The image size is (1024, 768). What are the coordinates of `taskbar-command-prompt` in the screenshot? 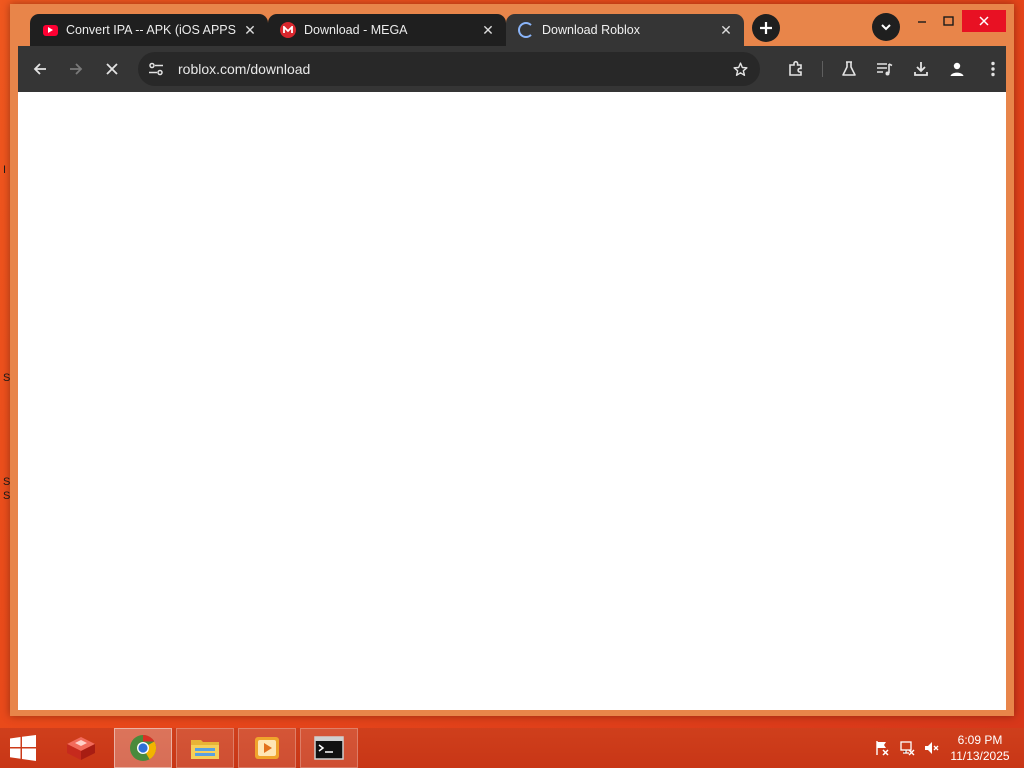 It's located at (329, 748).